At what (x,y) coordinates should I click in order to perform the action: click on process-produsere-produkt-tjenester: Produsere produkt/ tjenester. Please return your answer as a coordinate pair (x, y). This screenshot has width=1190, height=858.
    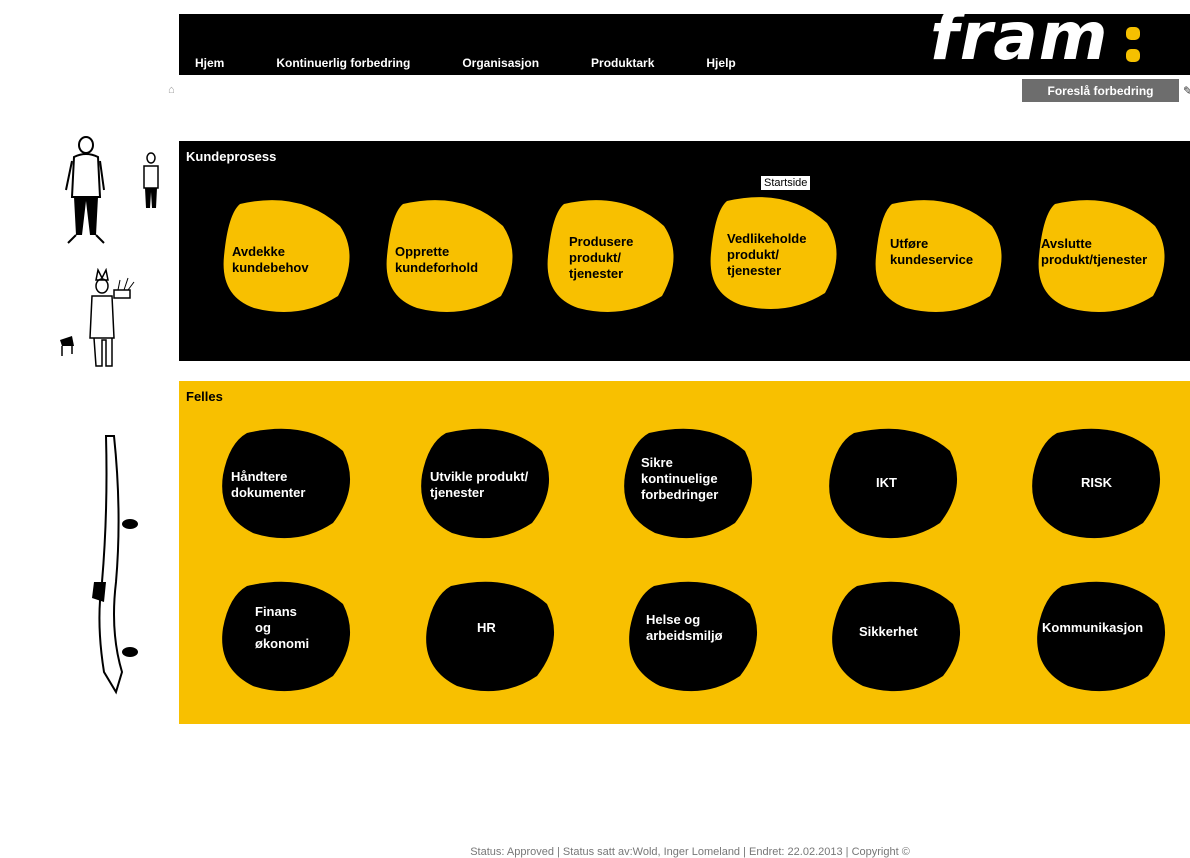
    Looking at the image, I should click on (611, 256).